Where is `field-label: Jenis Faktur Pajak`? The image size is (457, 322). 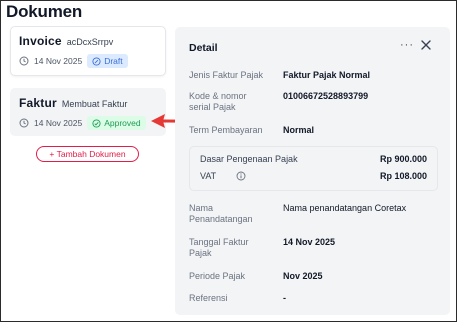
field-label: Jenis Faktur Pajak is located at coordinates (226, 75).